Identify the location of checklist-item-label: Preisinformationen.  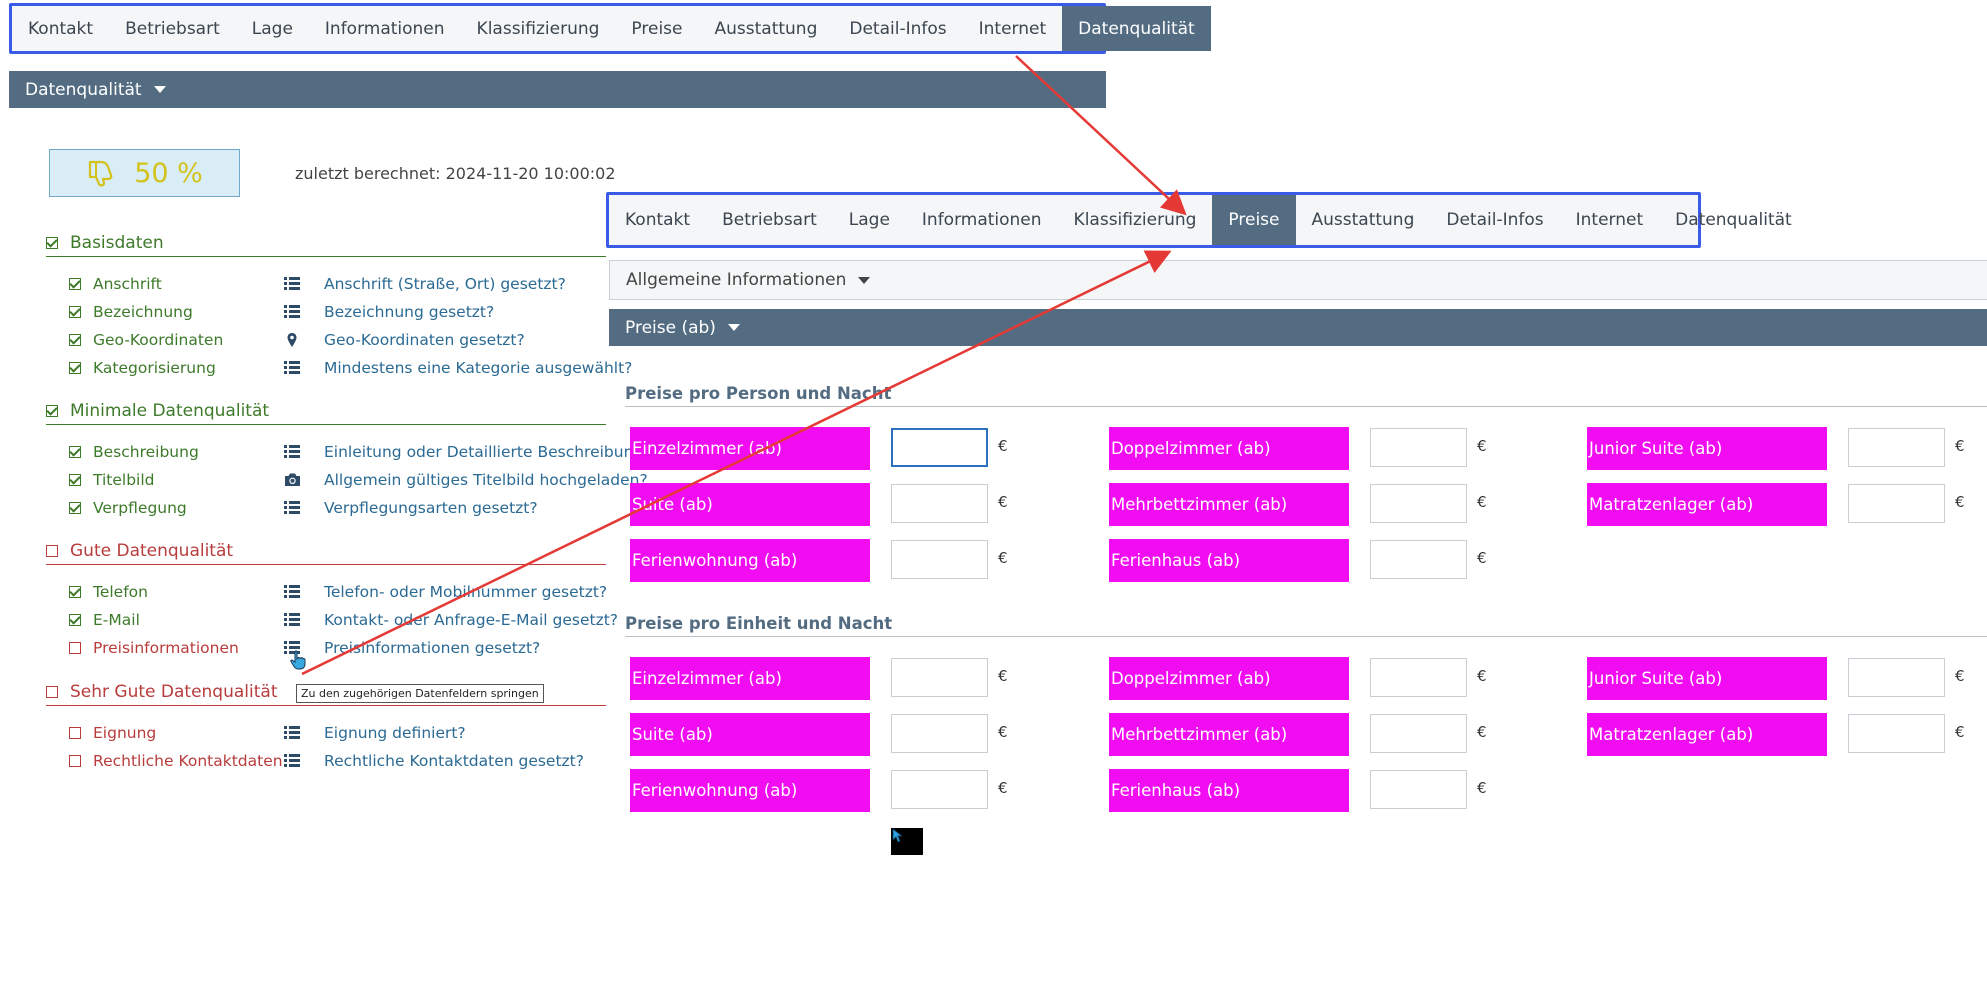
(166, 648).